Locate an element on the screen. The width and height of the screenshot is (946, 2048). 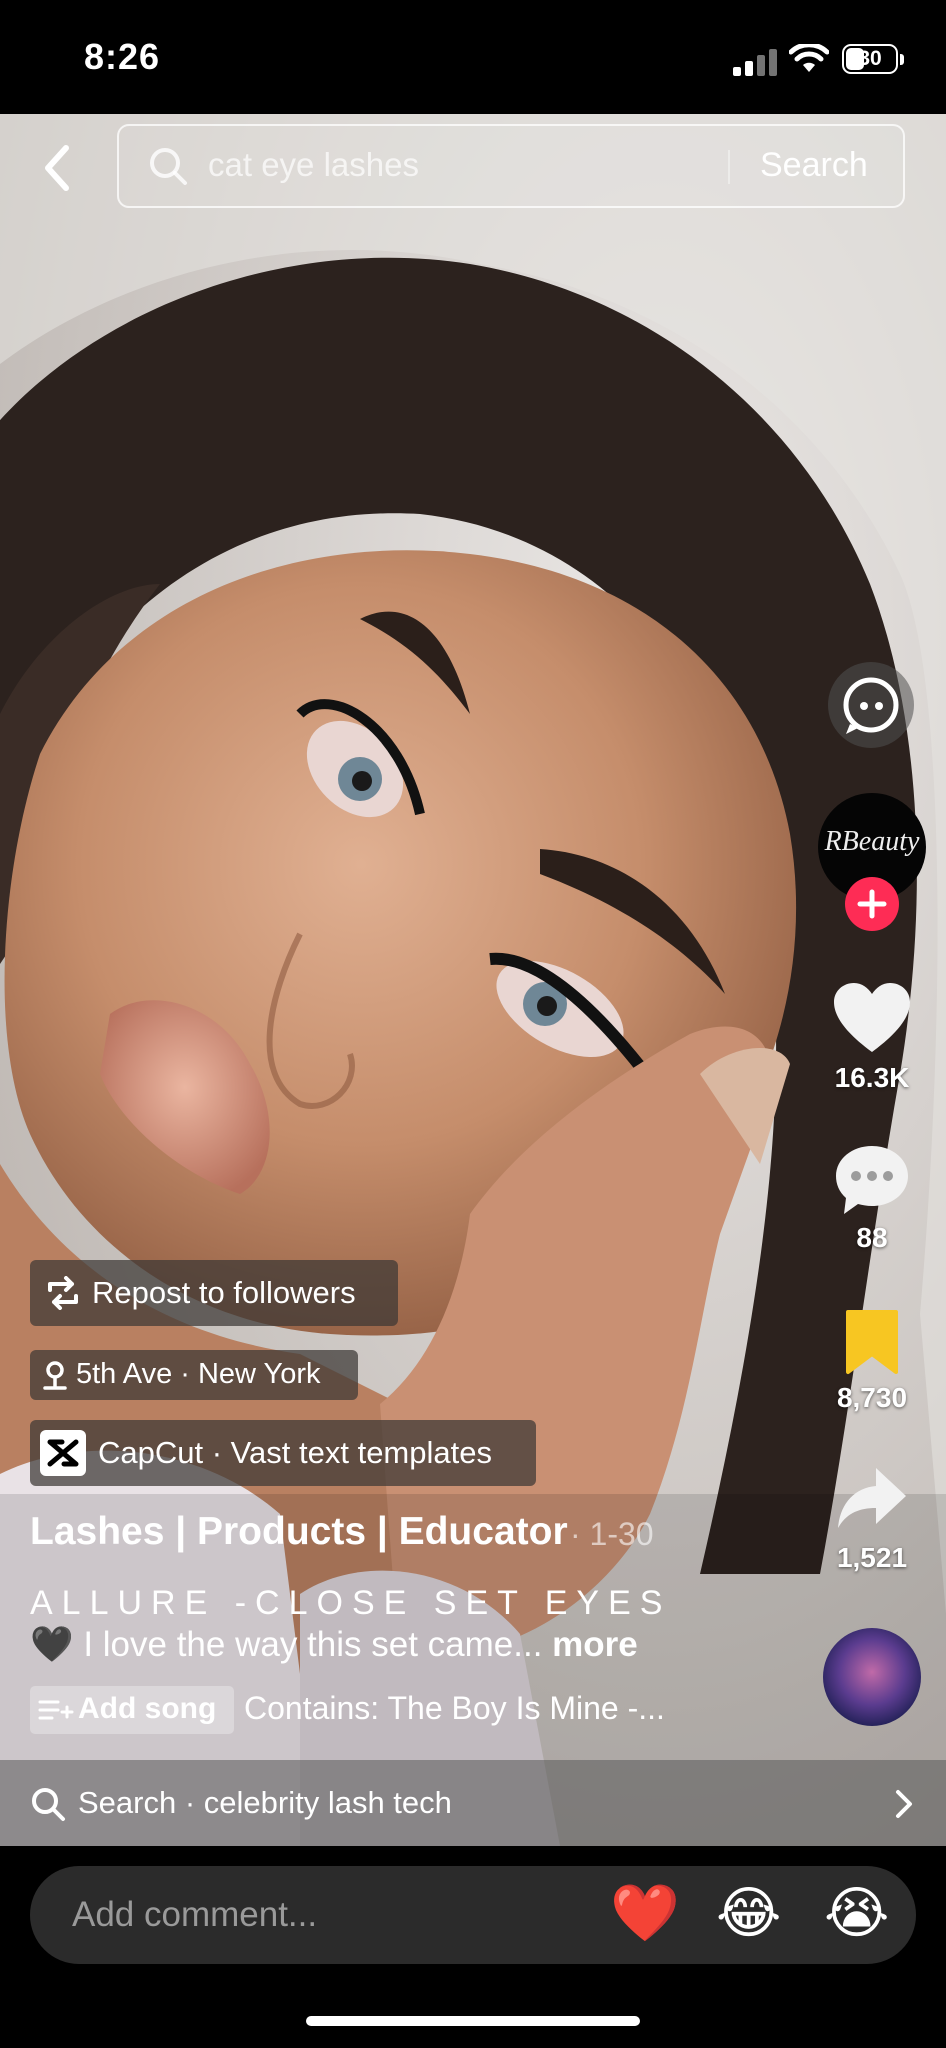
bookmark-icon is located at coordinates (872, 1342).